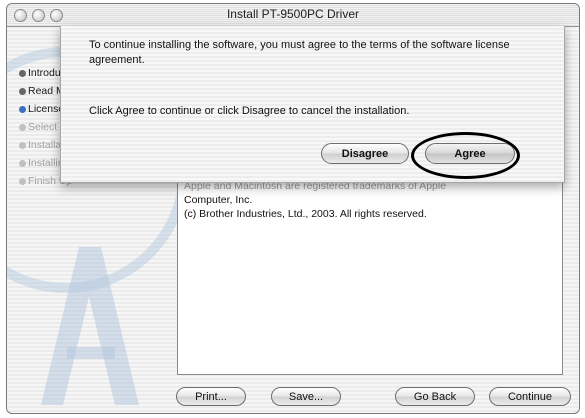 Image resolution: width=585 pixels, height=418 pixels. I want to click on step-license: License, so click(41, 109).